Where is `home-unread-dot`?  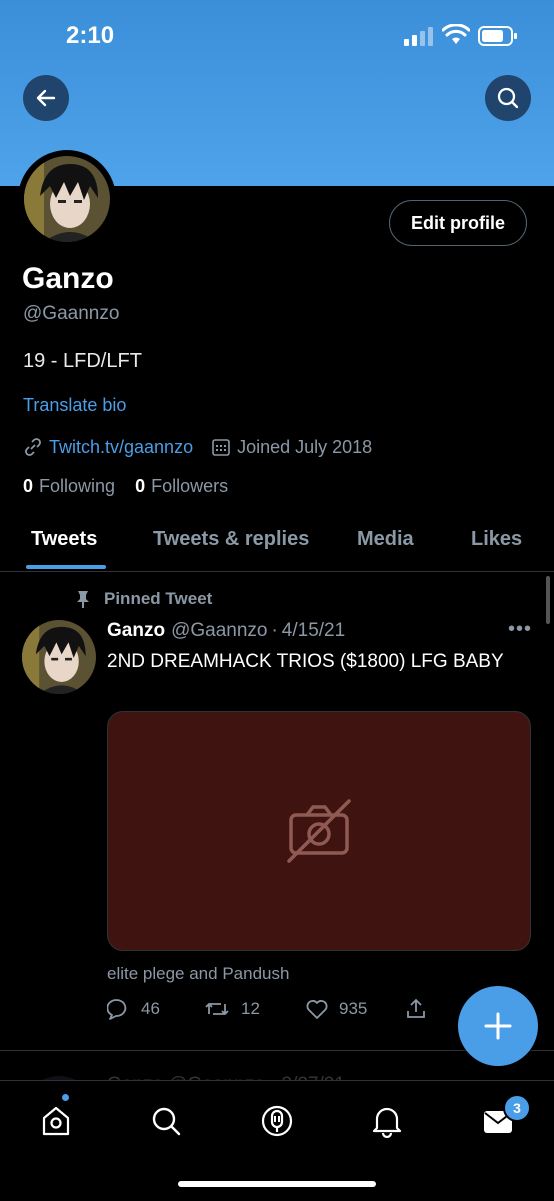
home-unread-dot is located at coordinates (65, 1097).